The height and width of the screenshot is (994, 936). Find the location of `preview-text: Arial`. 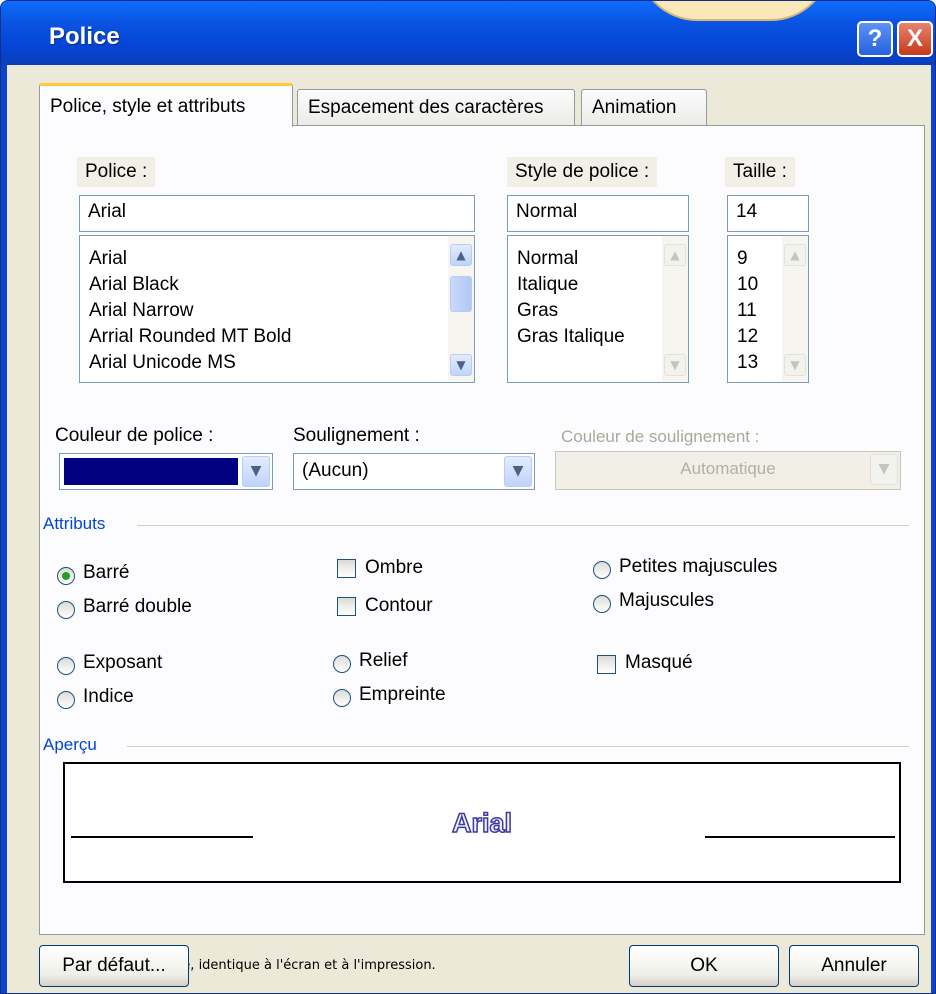

preview-text: Arial is located at coordinates (482, 823).